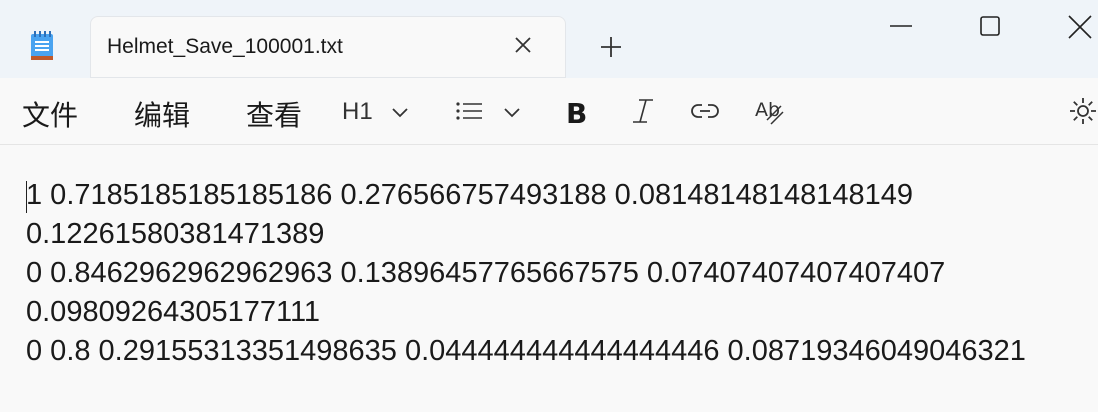  What do you see at coordinates (901, 29) in the screenshot?
I see `minimize-icon` at bounding box center [901, 29].